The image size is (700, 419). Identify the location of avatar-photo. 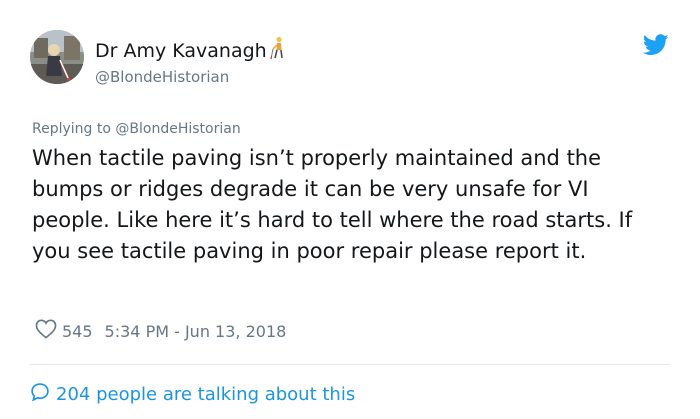
(57, 57).